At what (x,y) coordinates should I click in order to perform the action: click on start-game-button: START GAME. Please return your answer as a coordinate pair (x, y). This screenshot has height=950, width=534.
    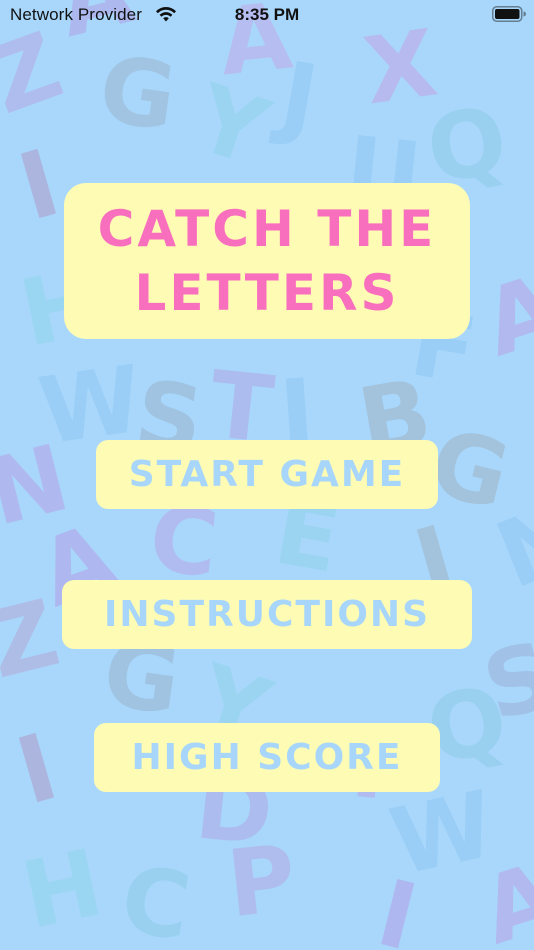
    Looking at the image, I should click on (267, 474).